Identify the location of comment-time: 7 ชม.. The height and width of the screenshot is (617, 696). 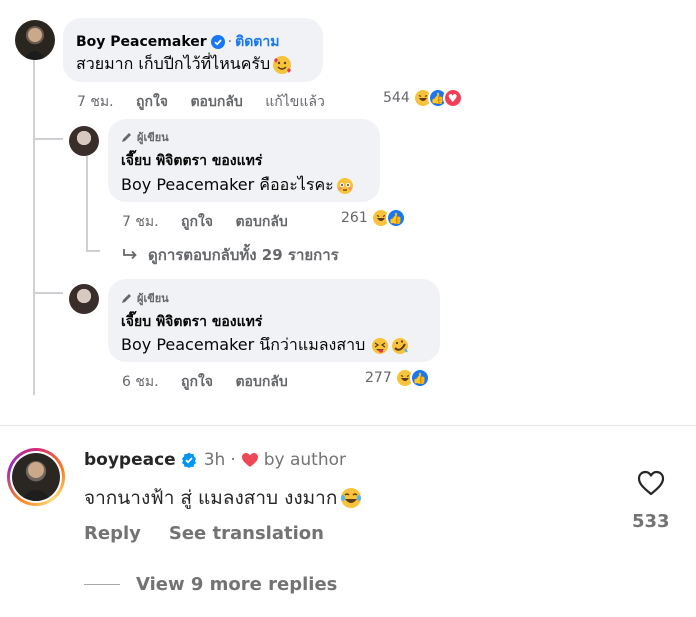
(95, 102).